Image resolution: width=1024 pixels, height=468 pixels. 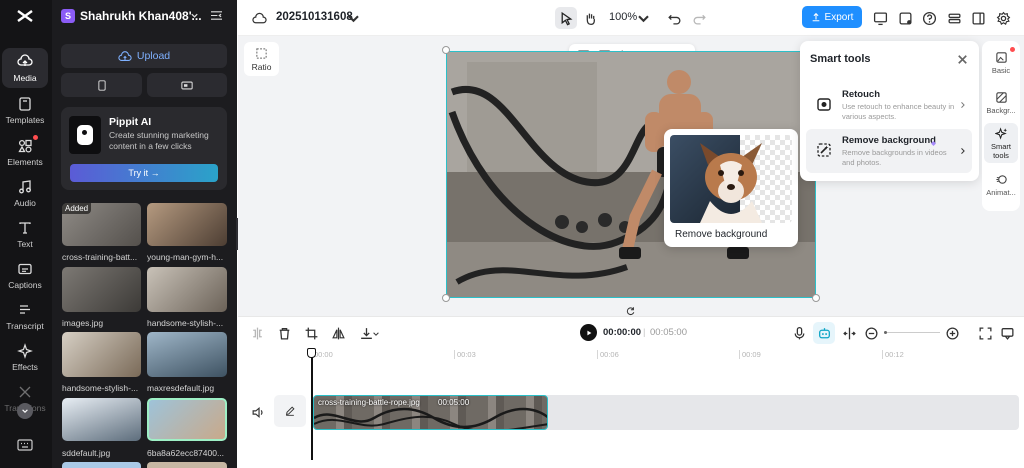 What do you see at coordinates (832, 17) in the screenshot?
I see `export-button: Export` at bounding box center [832, 17].